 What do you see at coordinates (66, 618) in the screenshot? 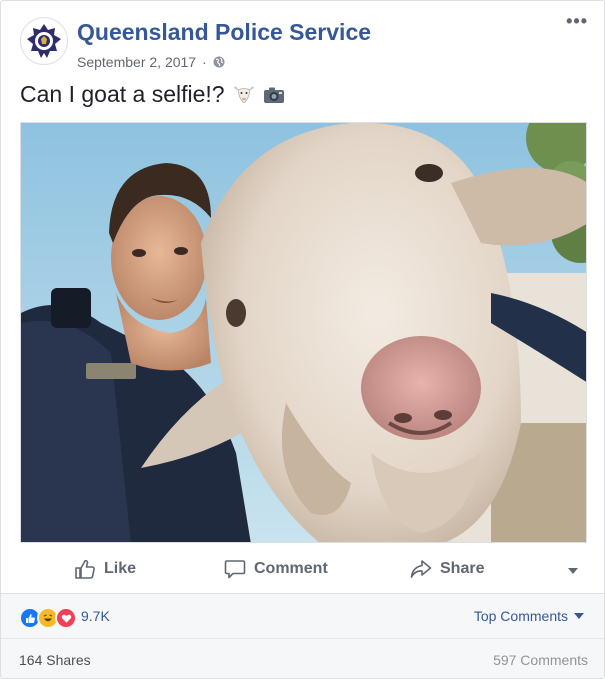
I see `love-reaction-icon` at bounding box center [66, 618].